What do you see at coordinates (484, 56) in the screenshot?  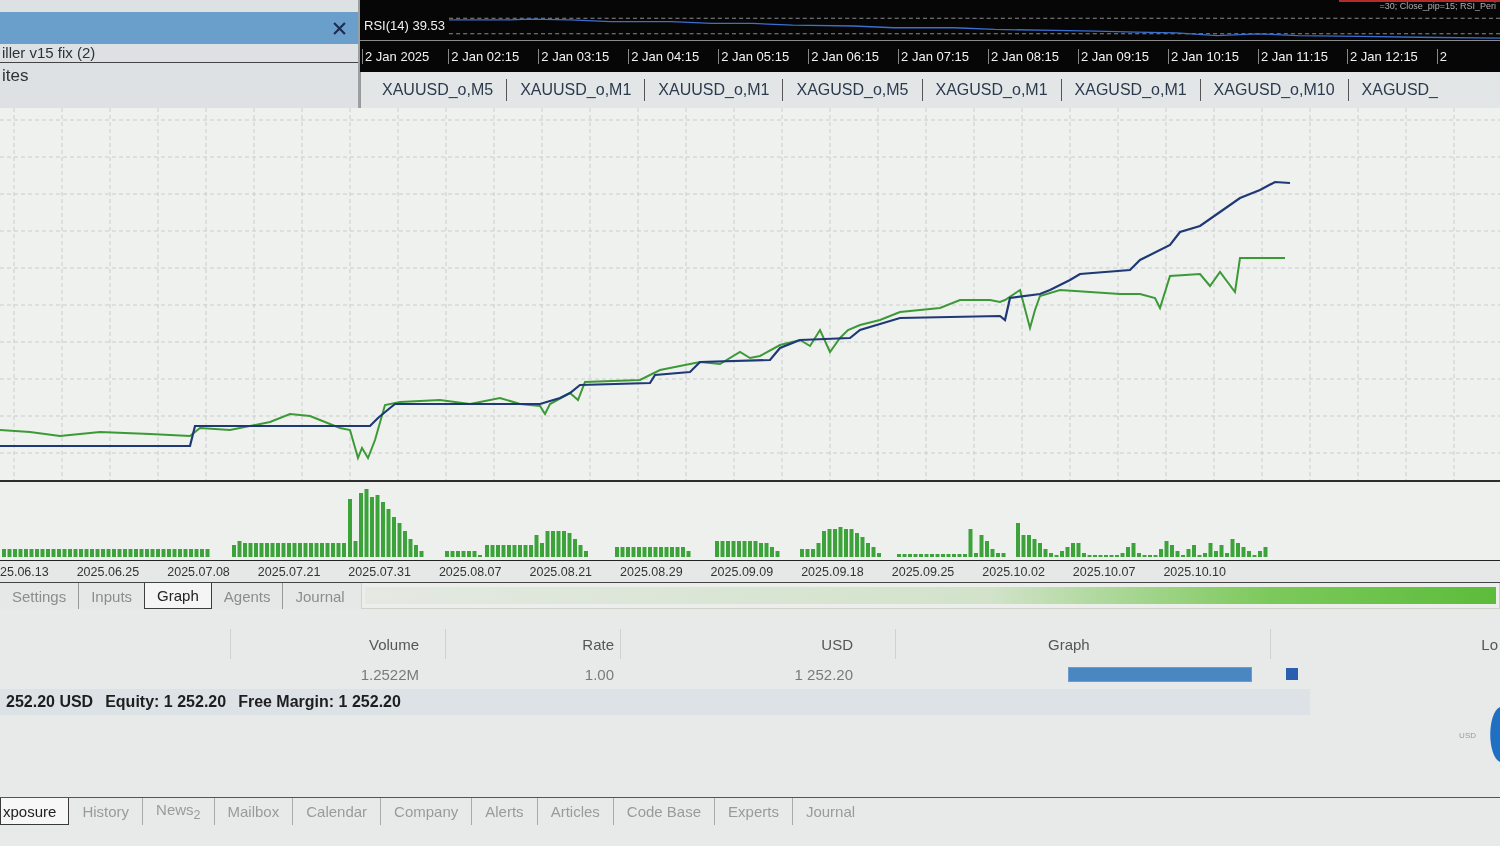 I see `time-label: 2 Jan 02:15` at bounding box center [484, 56].